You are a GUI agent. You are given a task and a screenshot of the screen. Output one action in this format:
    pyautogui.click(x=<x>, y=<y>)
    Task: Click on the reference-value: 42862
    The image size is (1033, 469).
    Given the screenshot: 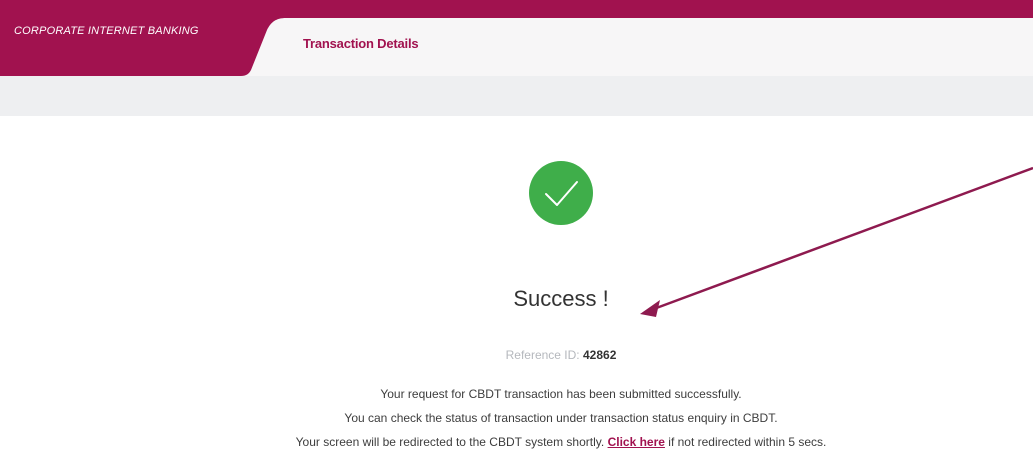 What is the action you would take?
    pyautogui.click(x=600, y=355)
    